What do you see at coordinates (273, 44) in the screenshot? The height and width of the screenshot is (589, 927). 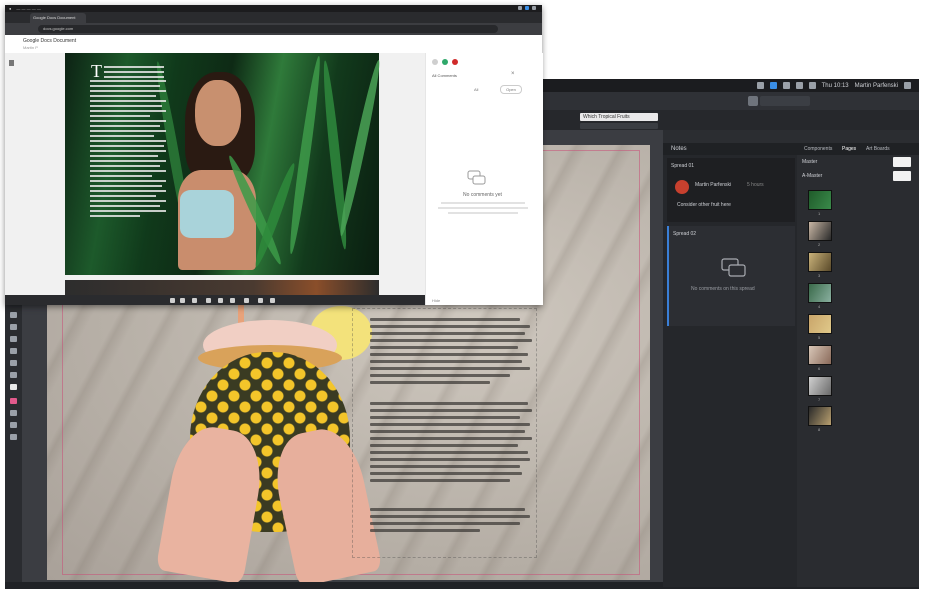 I see `document-header` at bounding box center [273, 44].